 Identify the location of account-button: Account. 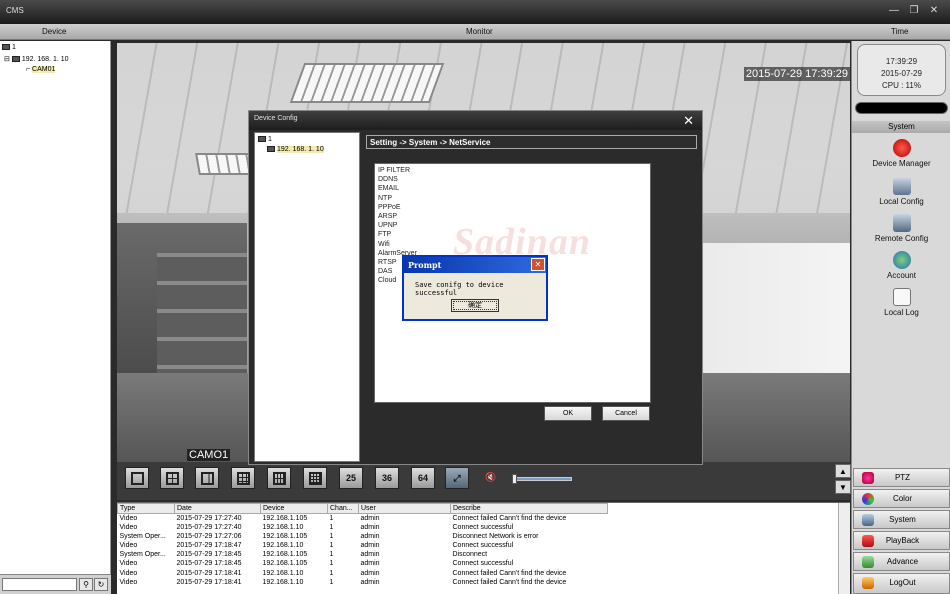
(901, 265).